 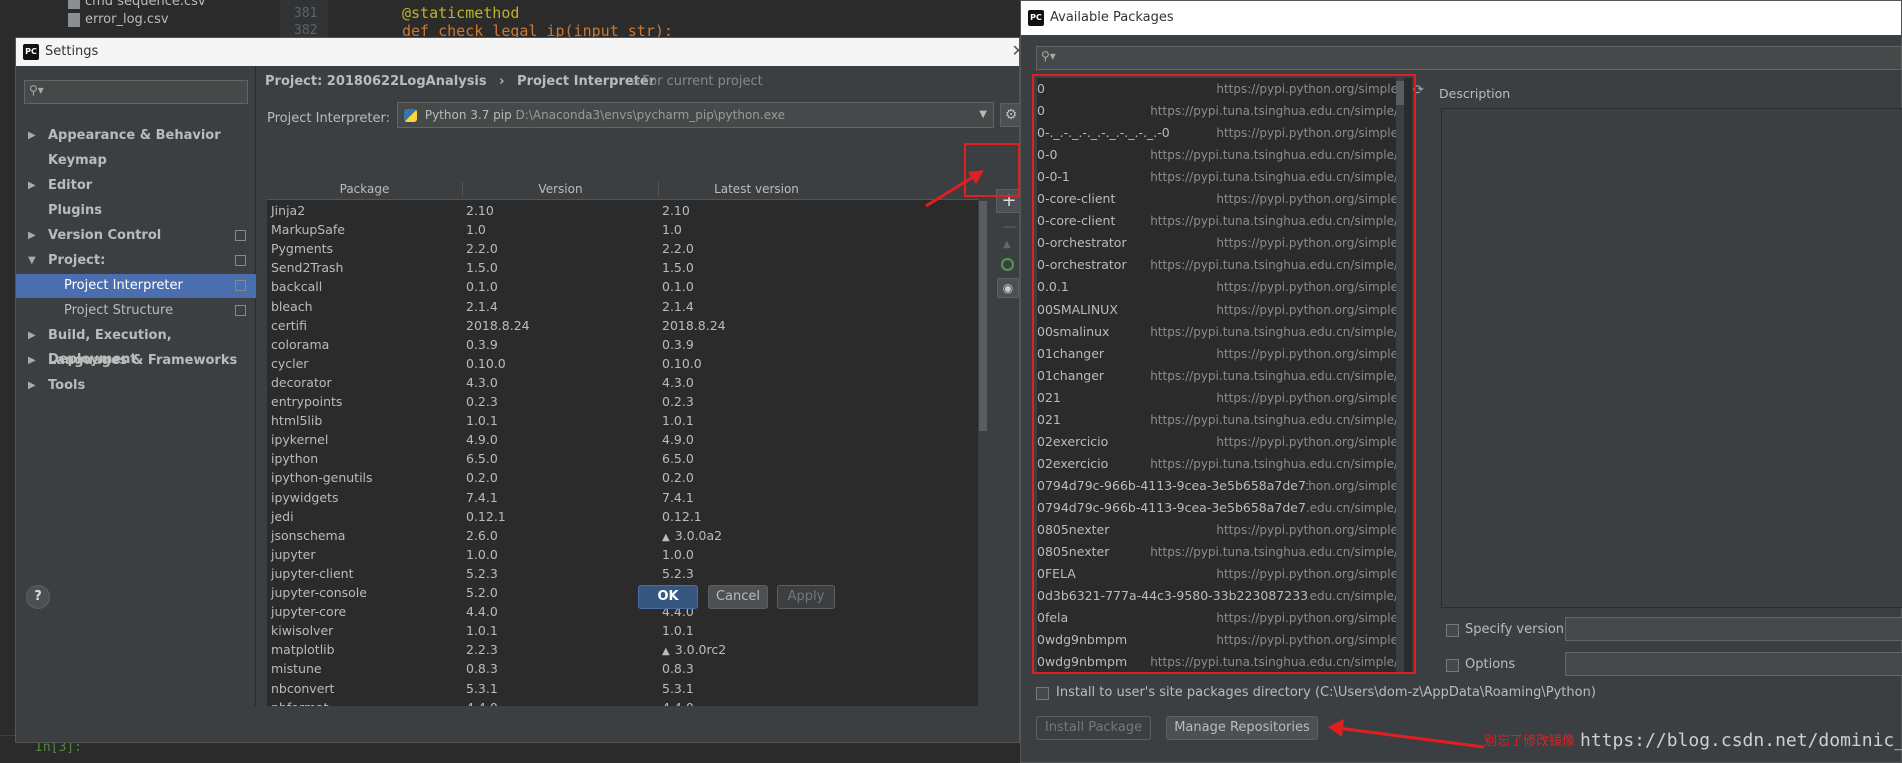 I want to click on table-row: mistune 0.8.3 0.8.3, so click(x=622, y=668).